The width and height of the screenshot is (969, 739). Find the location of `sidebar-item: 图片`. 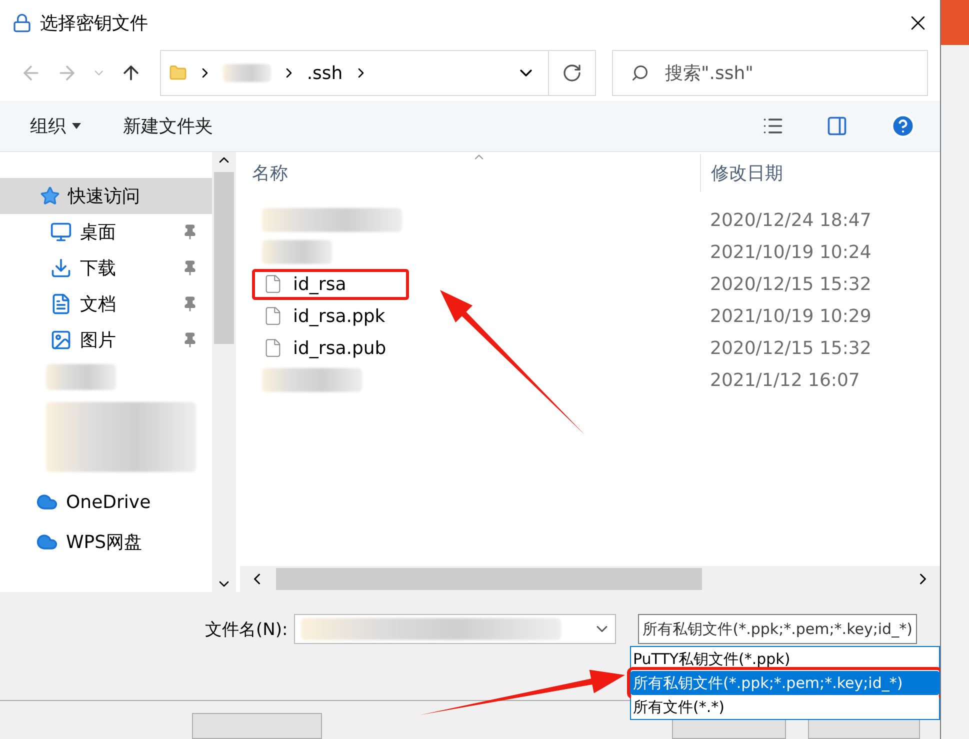

sidebar-item: 图片 is located at coordinates (106, 340).